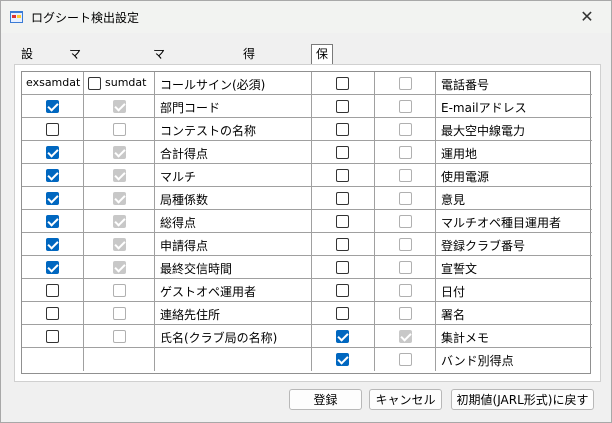 The width and height of the screenshot is (612, 423). What do you see at coordinates (405, 399) in the screenshot?
I see `cancel-button: キャンセル` at bounding box center [405, 399].